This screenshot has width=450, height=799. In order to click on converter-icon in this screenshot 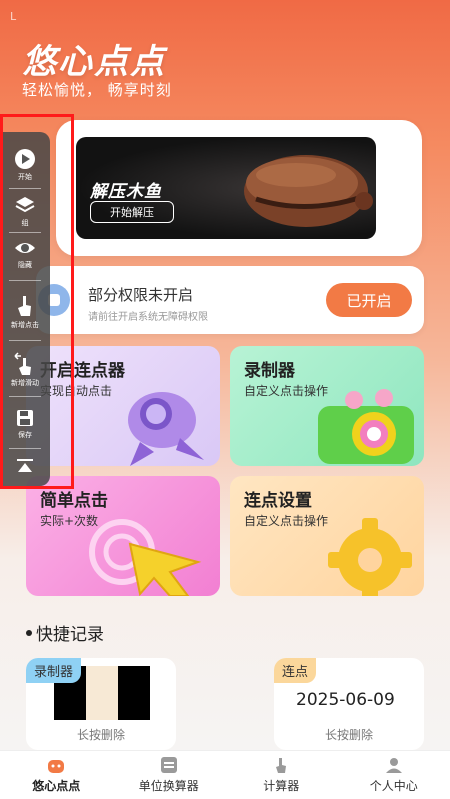, I will do `click(168, 765)`.